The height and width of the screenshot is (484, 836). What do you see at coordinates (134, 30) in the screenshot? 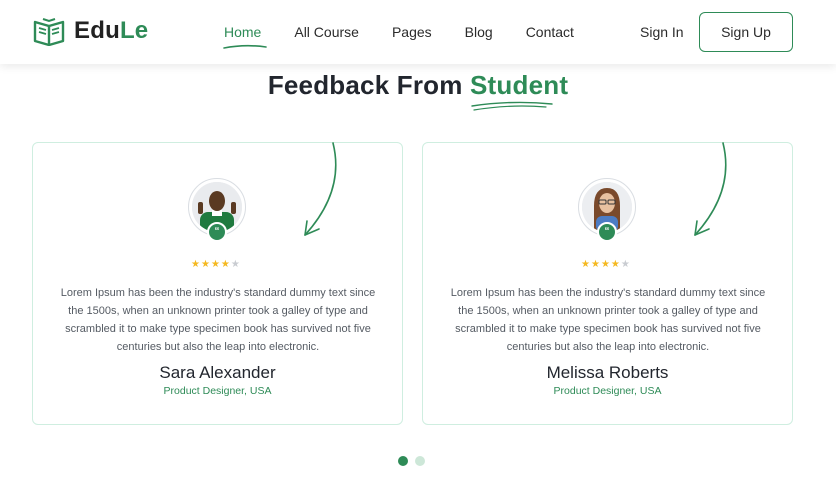
I see `brand-name-part2: Le` at bounding box center [134, 30].